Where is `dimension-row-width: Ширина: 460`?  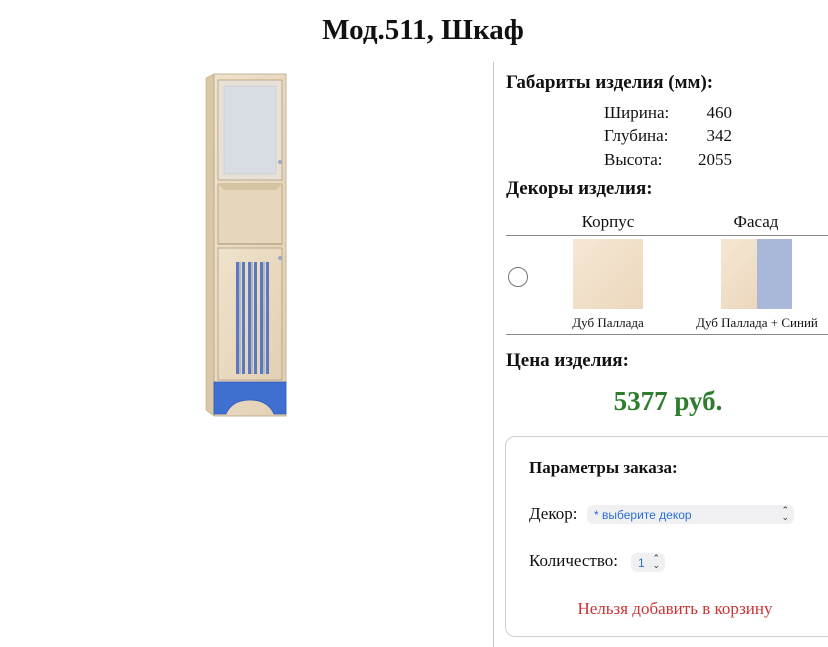
dimension-row-width: Ширина: 460 is located at coordinates (668, 113).